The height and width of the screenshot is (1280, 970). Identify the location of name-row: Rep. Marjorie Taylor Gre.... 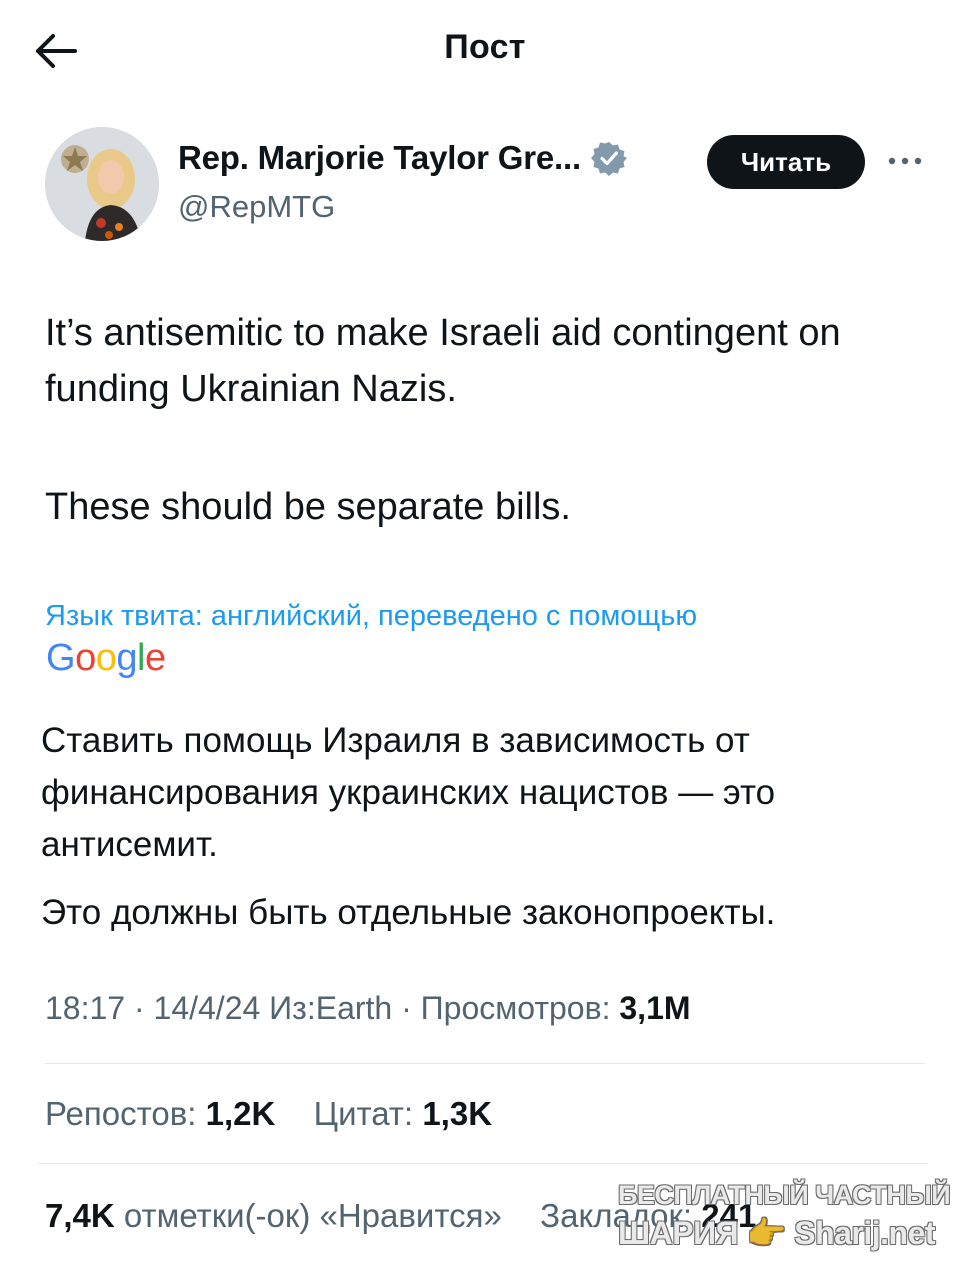
(402, 158).